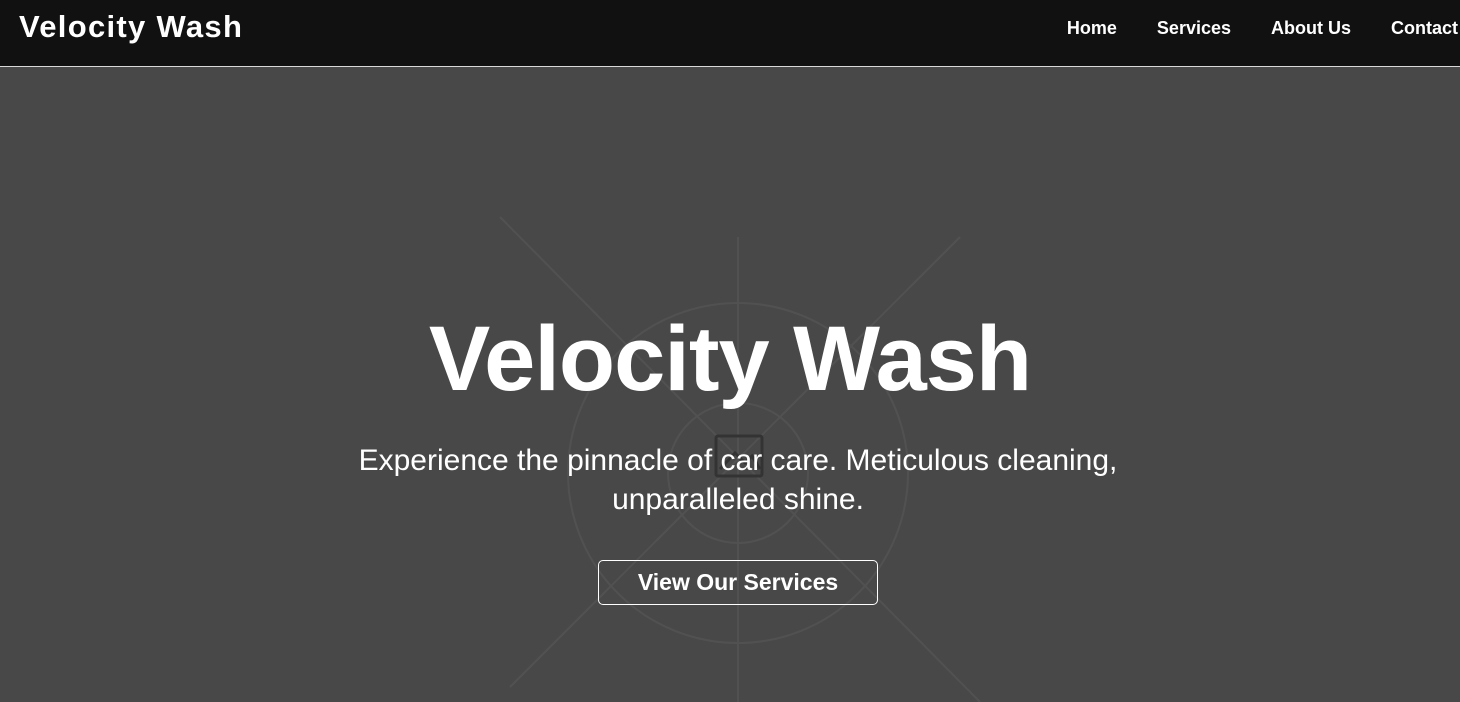  Describe the element at coordinates (1424, 28) in the screenshot. I see `nav-item-contact: Contact` at that location.